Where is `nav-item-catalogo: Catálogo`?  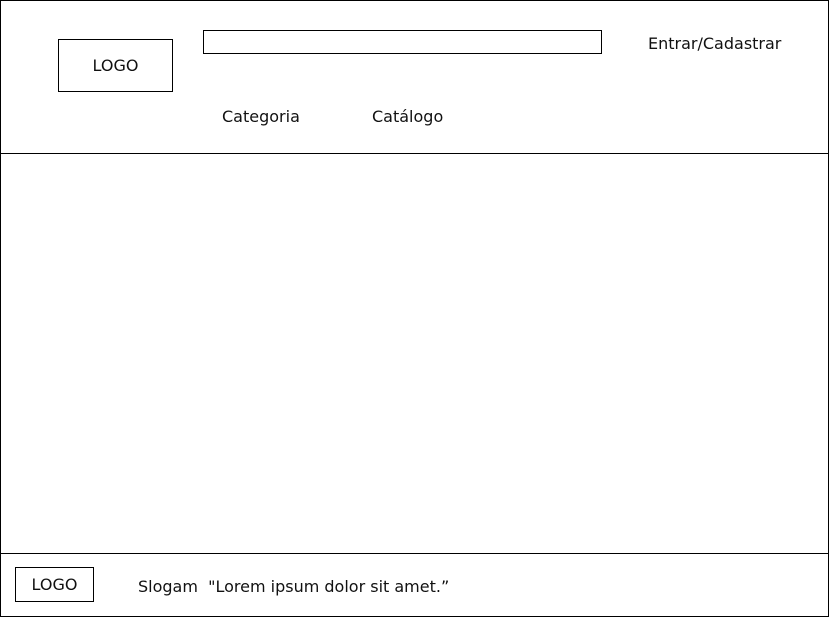 nav-item-catalogo: Catálogo is located at coordinates (407, 116).